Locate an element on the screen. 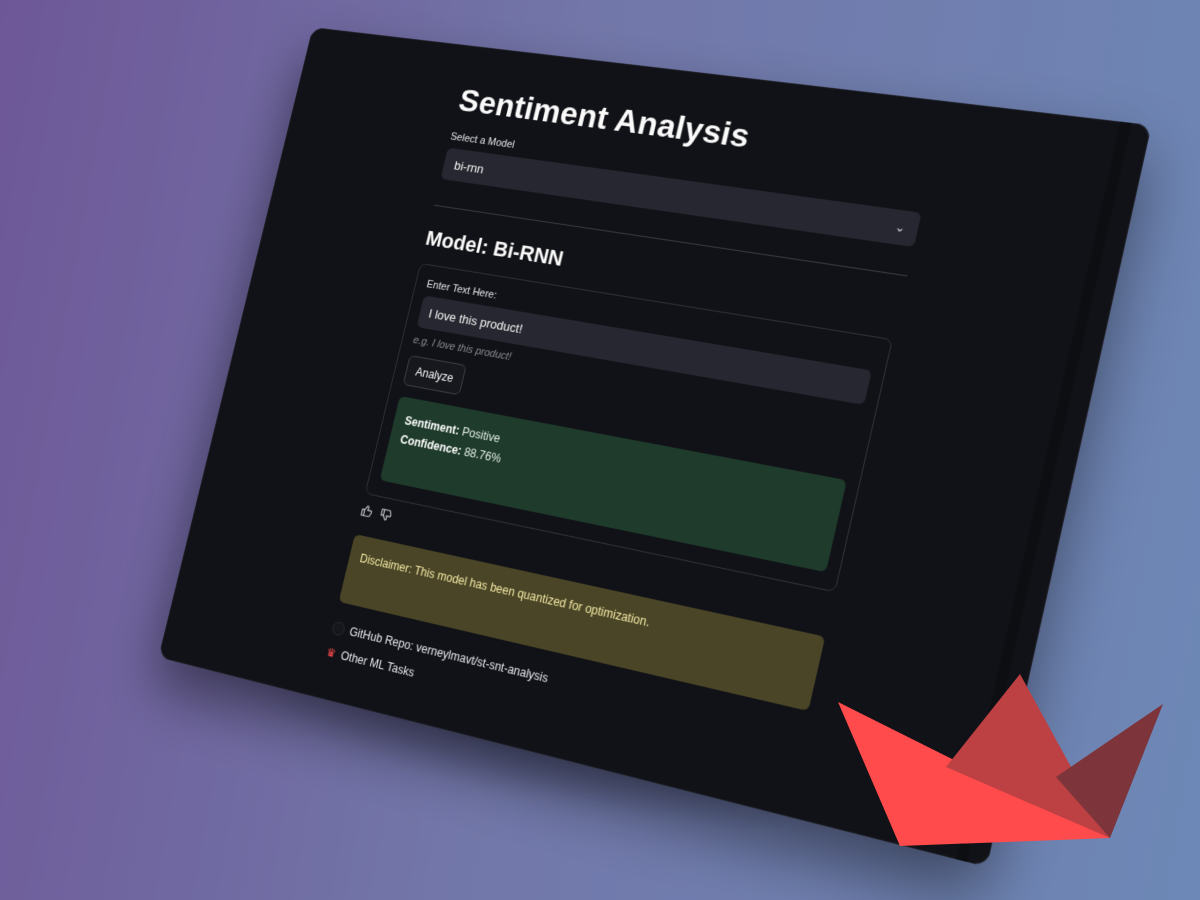  thumbs-down-icon is located at coordinates (385, 517).